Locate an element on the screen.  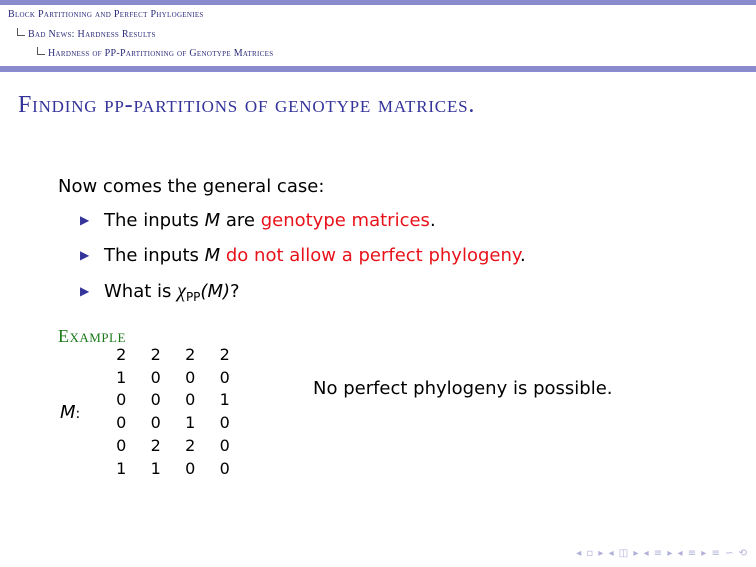
matrix-row: 1 1 0 0 is located at coordinates (173, 468).